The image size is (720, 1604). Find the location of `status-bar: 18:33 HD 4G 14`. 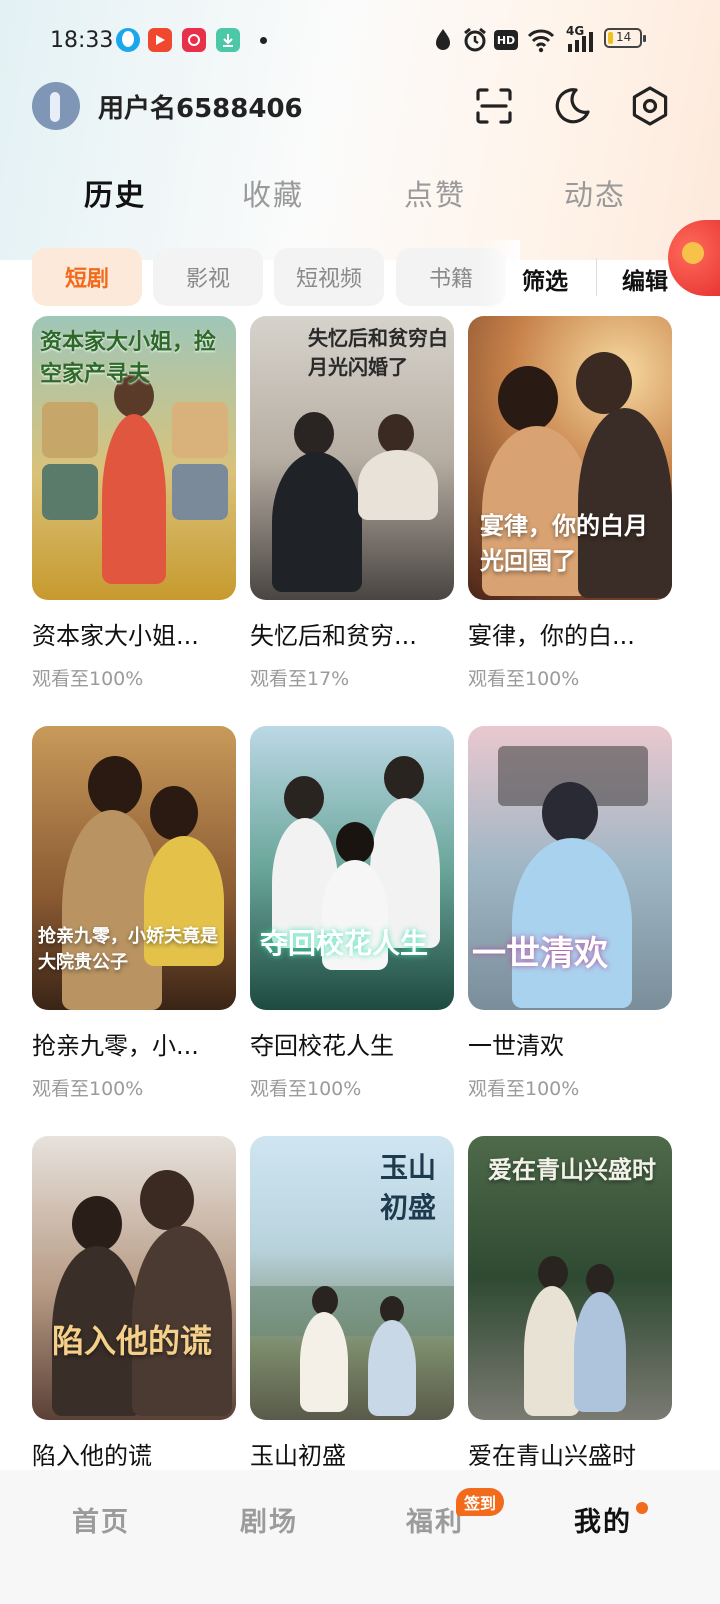

status-bar: 18:33 HD 4G 14 is located at coordinates (360, 42).